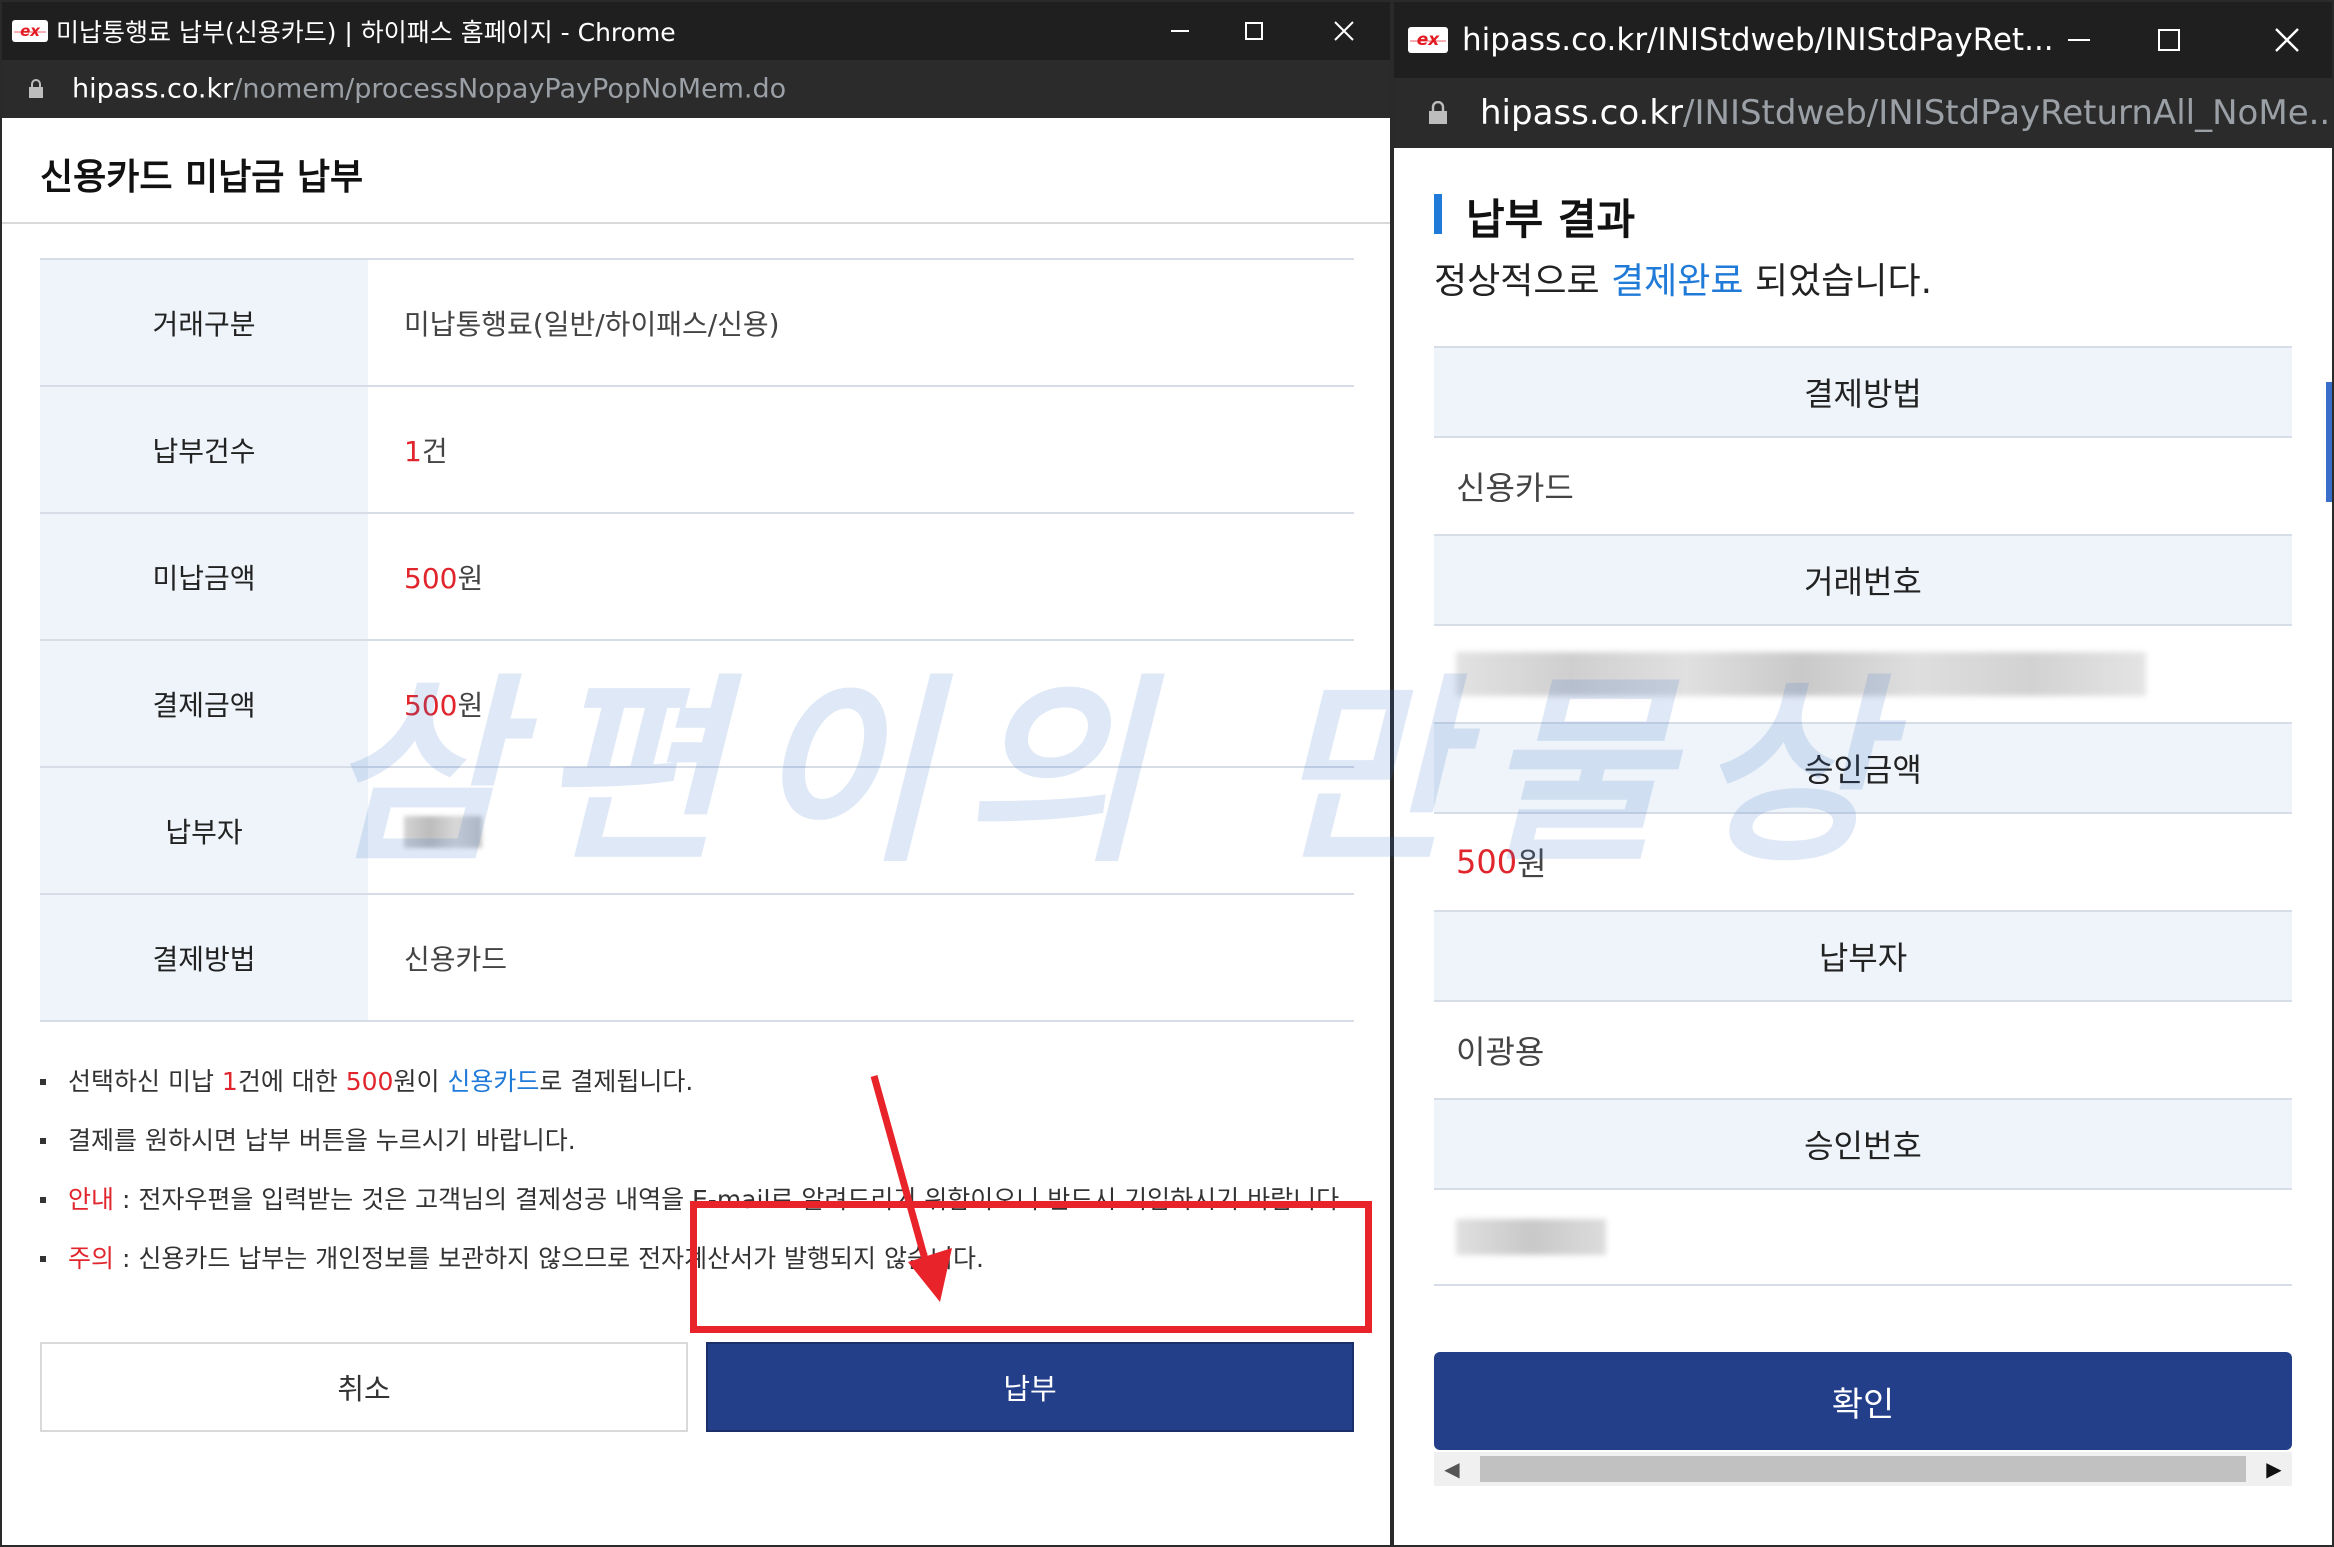 The width and height of the screenshot is (2334, 1547). I want to click on pay-button: 납부, so click(1030, 1387).